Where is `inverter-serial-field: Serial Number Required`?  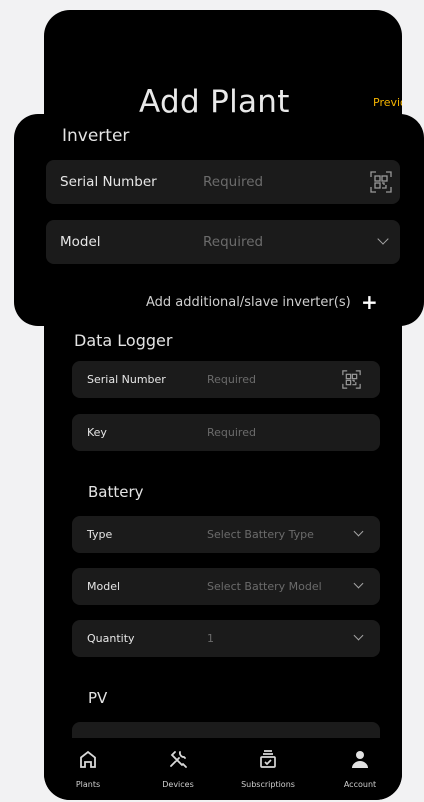 inverter-serial-field: Serial Number Required is located at coordinates (223, 182).